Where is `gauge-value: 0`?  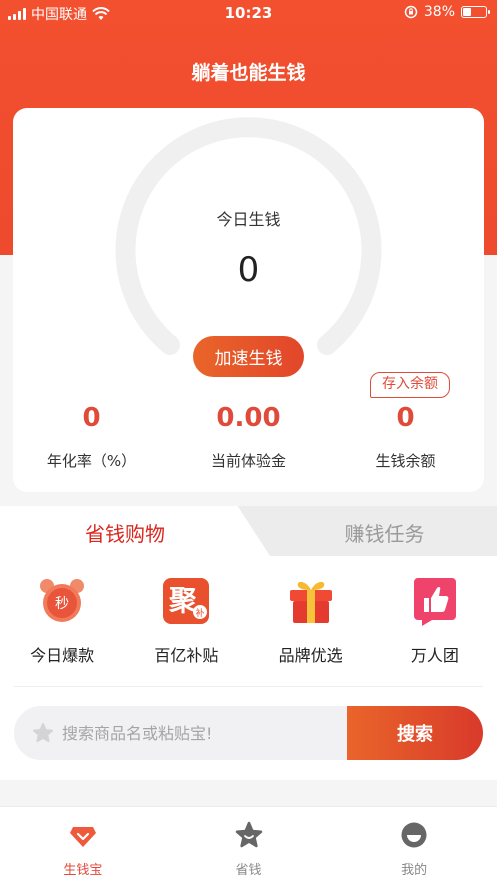
gauge-value: 0 is located at coordinates (248, 270).